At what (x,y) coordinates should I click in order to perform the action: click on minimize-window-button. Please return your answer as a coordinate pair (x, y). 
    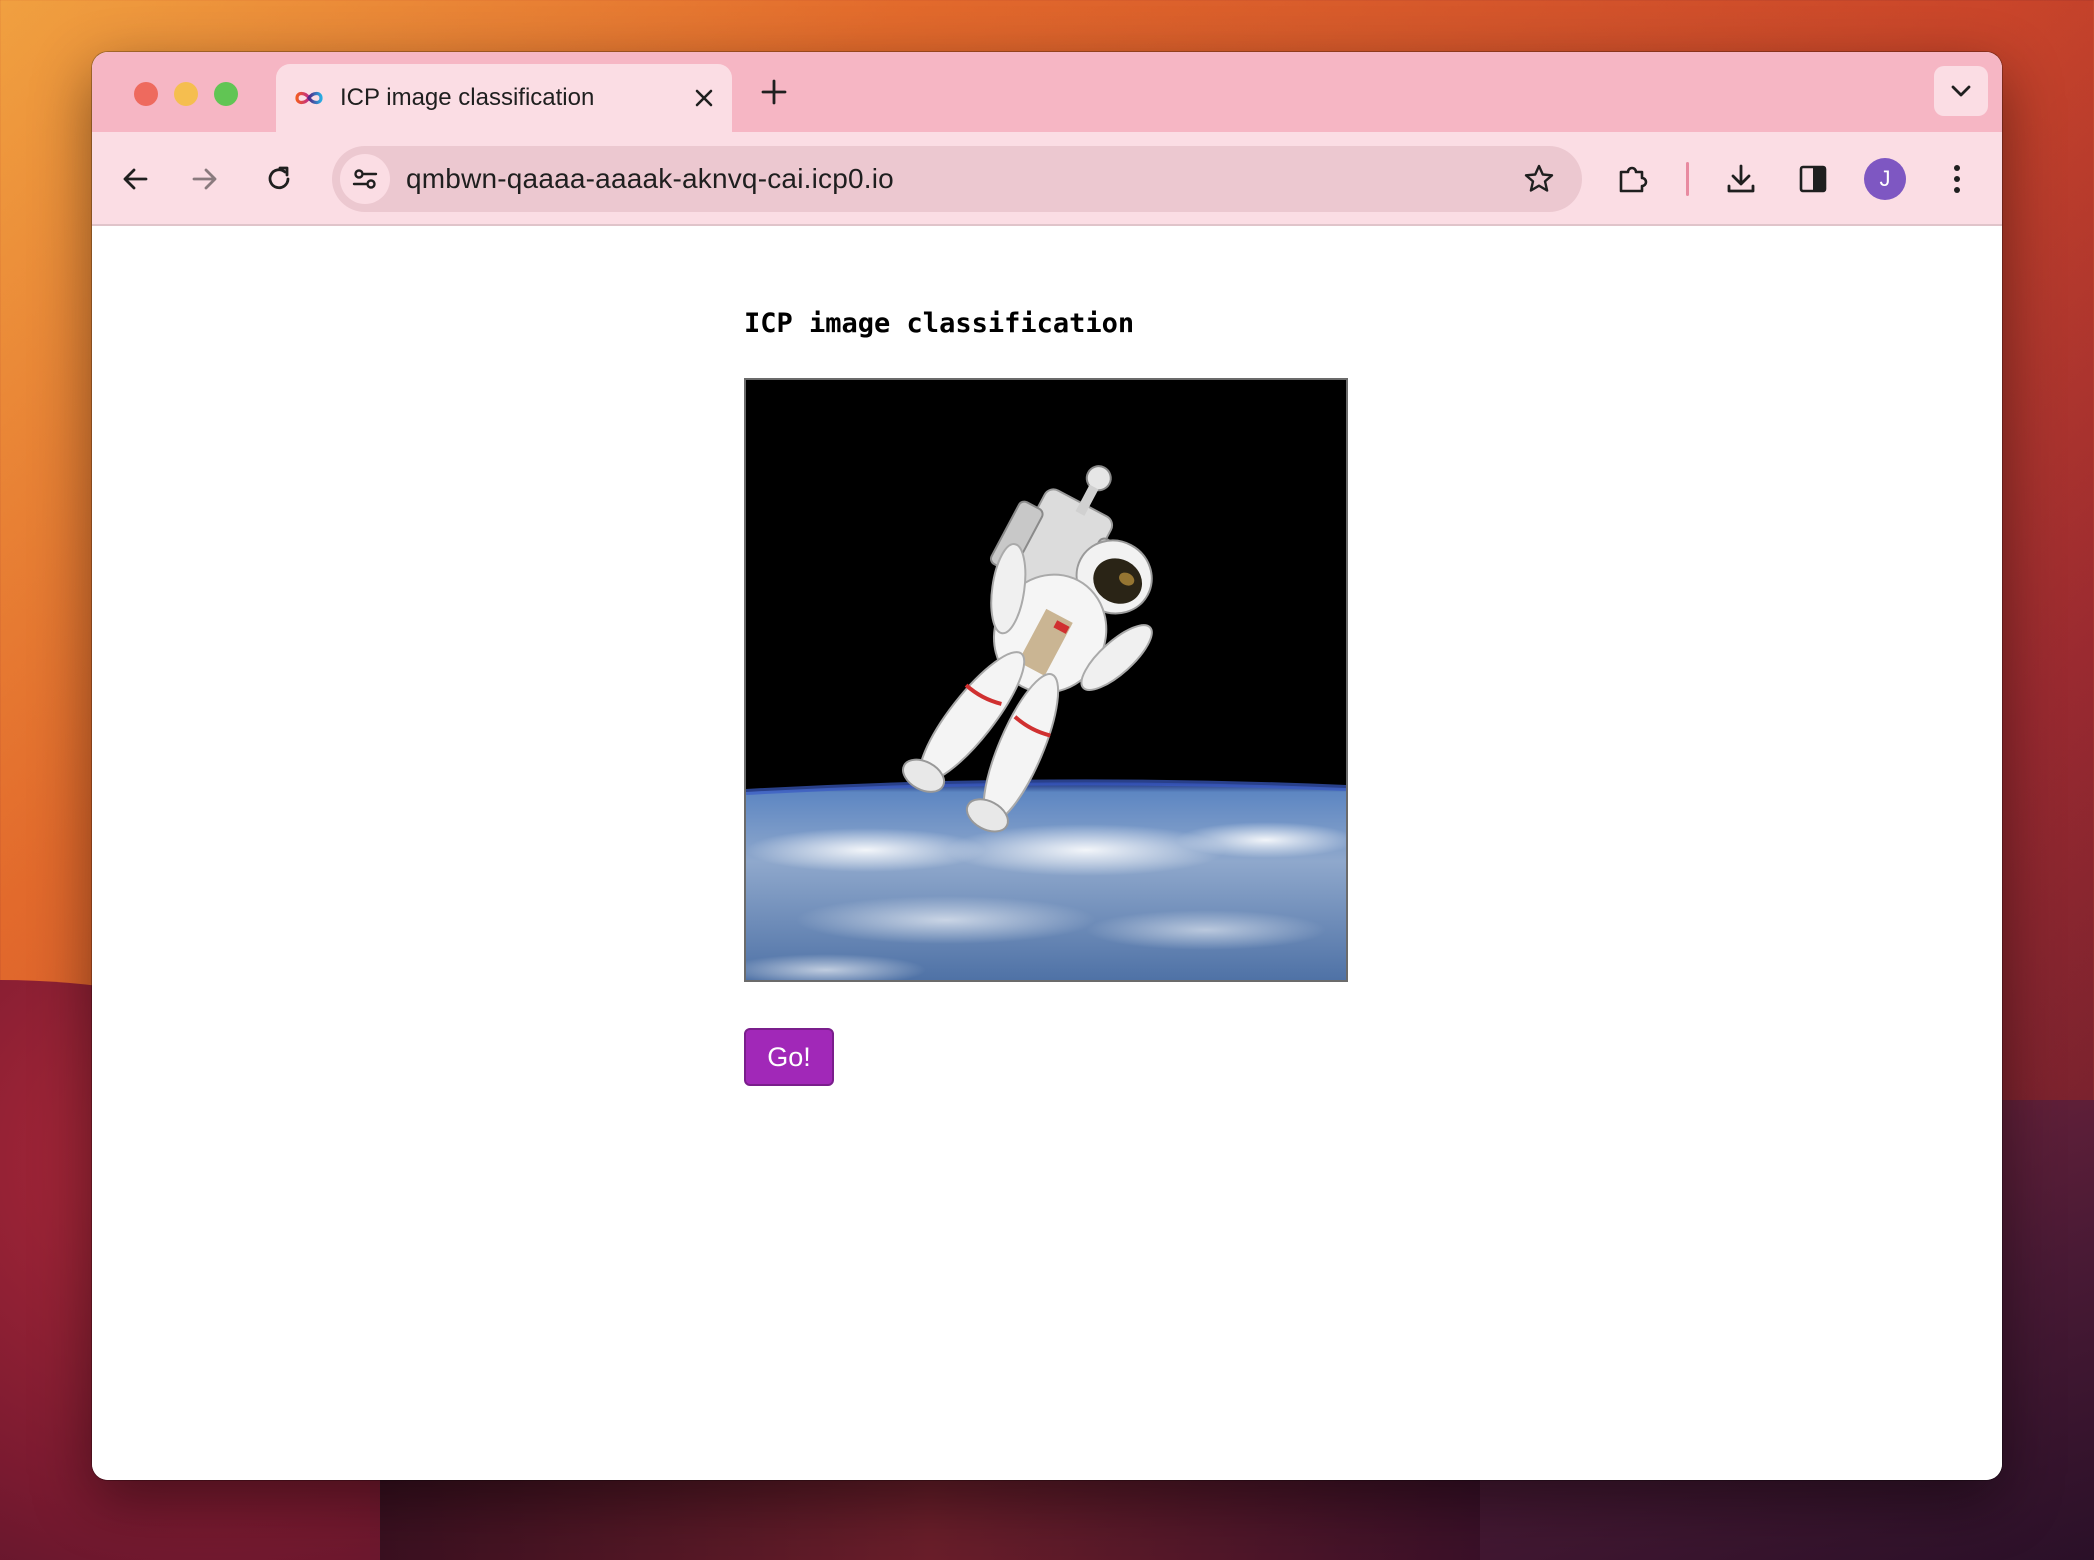
    Looking at the image, I should click on (186, 94).